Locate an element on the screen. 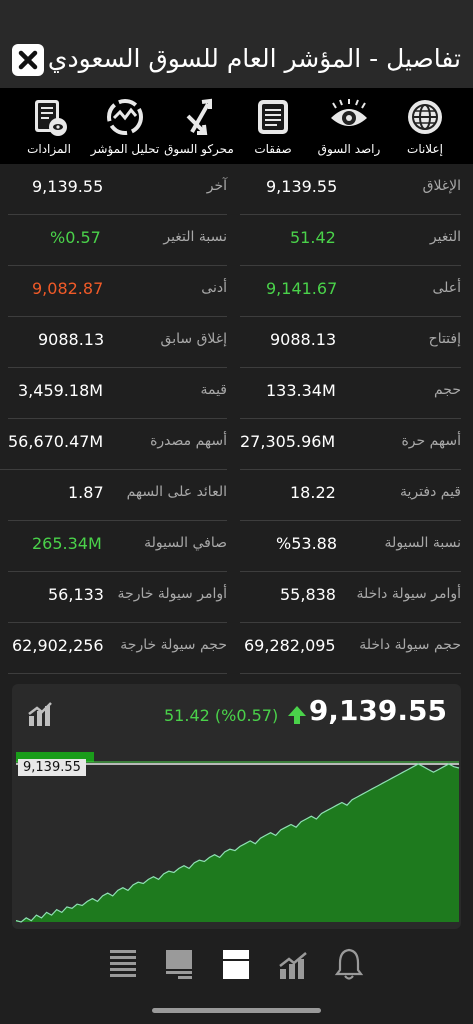  close-icon is located at coordinates (28, 60).